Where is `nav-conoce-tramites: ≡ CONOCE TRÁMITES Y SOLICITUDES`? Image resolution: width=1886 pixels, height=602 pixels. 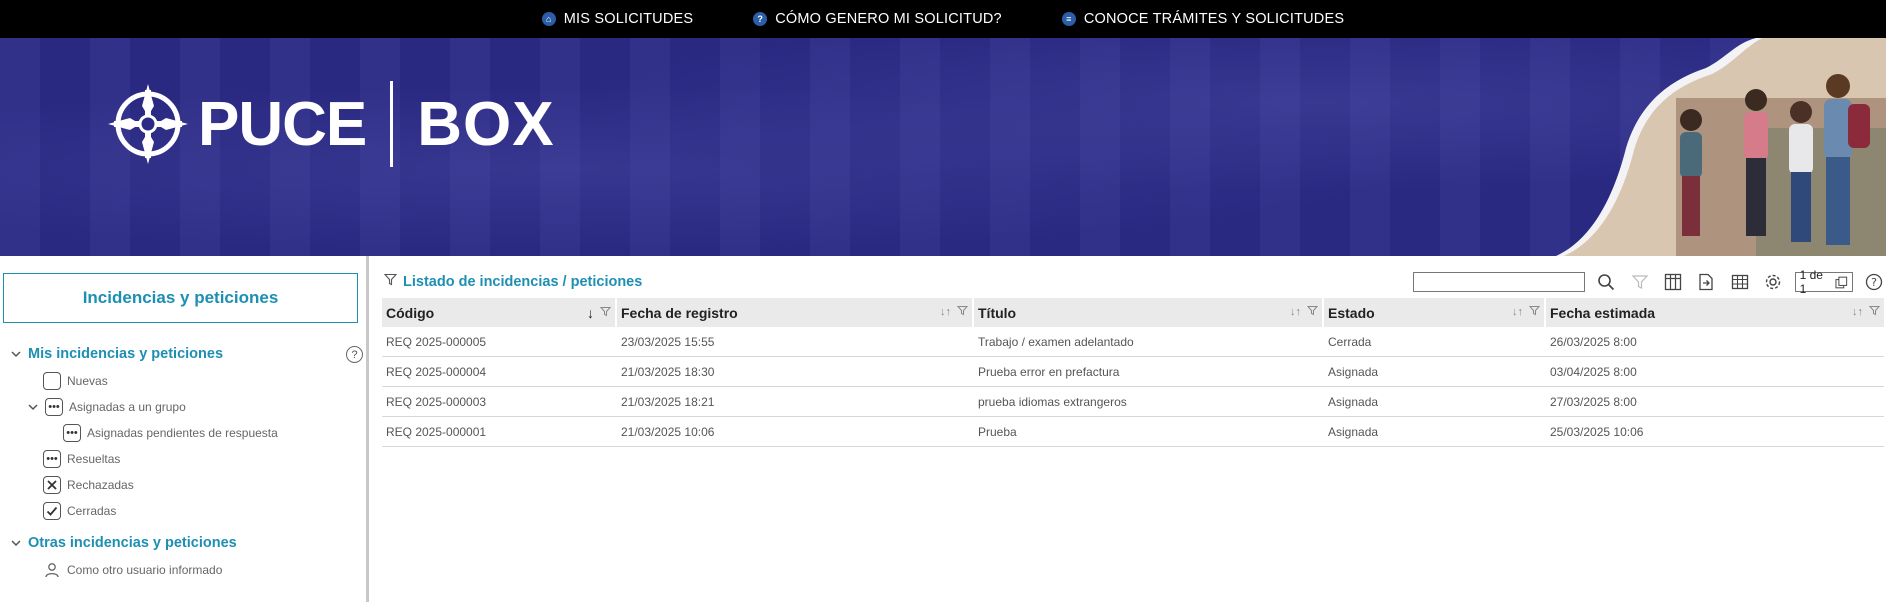 nav-conoce-tramites: ≡ CONOCE TRÁMITES Y SOLICITUDES is located at coordinates (1203, 19).